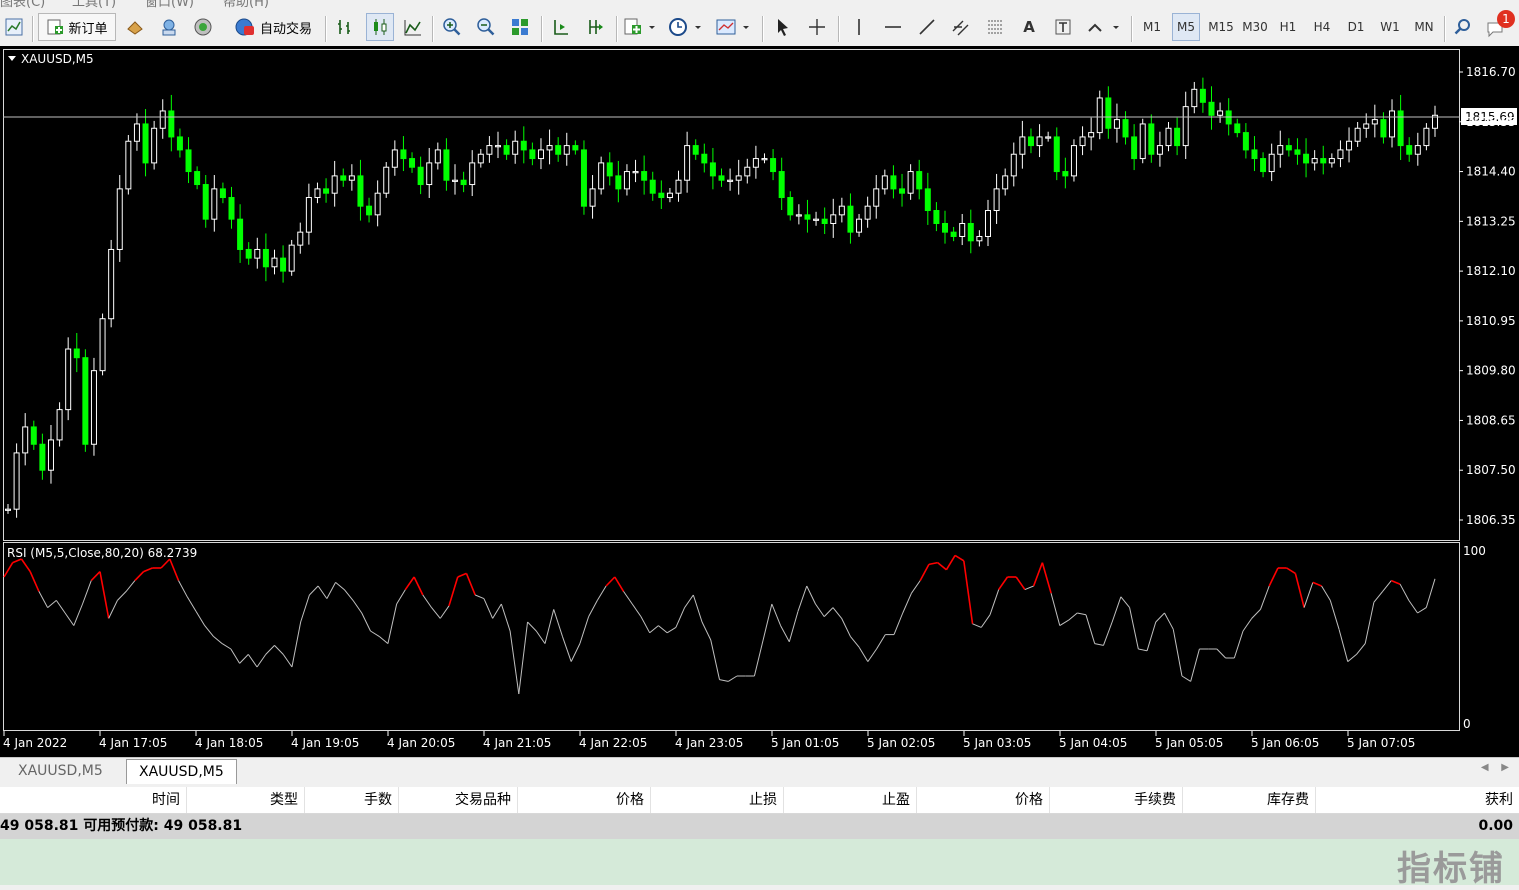  I want to click on time-label: 4 Jan 19:05, so click(325, 743).